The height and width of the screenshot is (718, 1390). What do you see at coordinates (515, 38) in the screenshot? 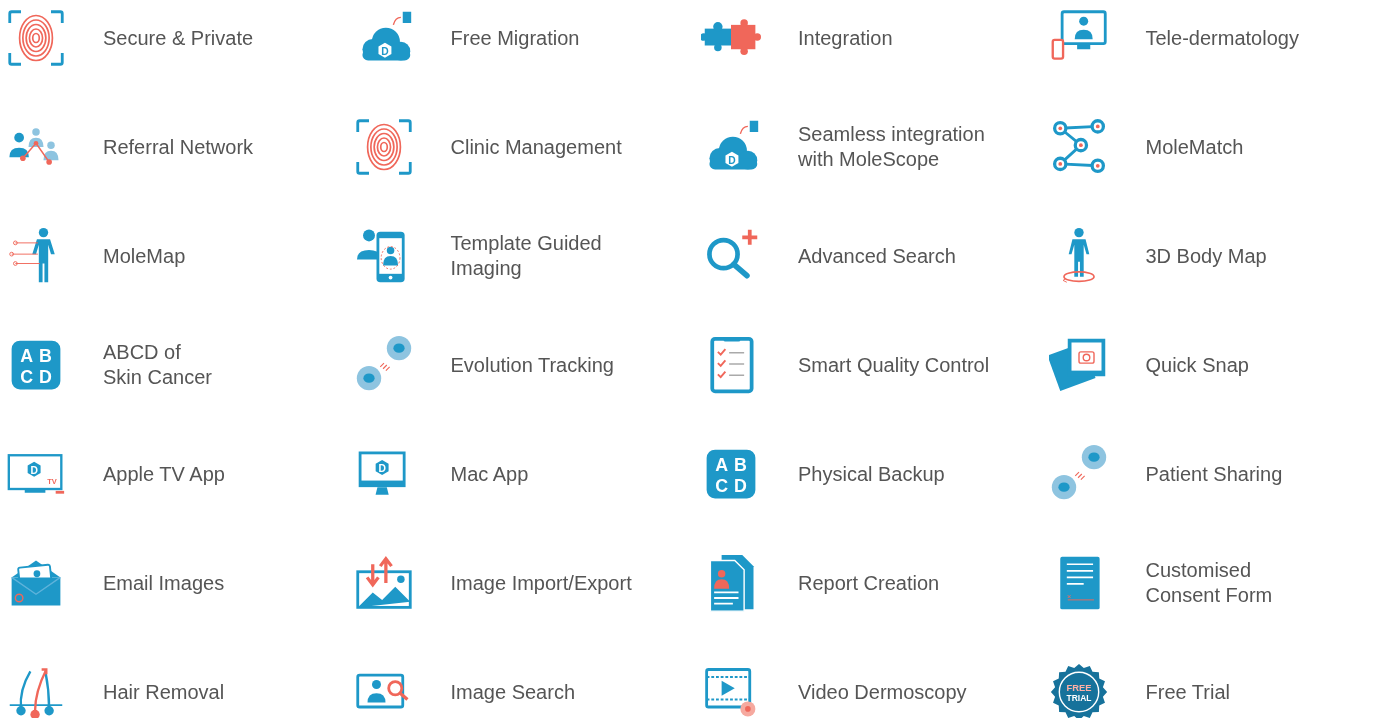
I see `feature-label: Free Migration` at bounding box center [515, 38].